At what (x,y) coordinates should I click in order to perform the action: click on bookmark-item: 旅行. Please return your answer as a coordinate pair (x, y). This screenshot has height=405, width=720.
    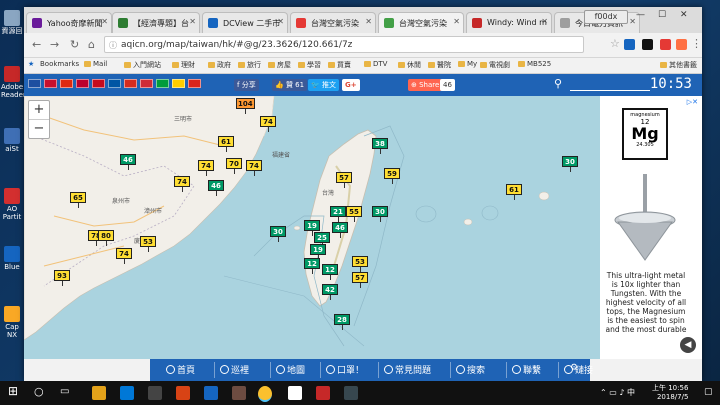
    Looking at the image, I should click on (249, 65).